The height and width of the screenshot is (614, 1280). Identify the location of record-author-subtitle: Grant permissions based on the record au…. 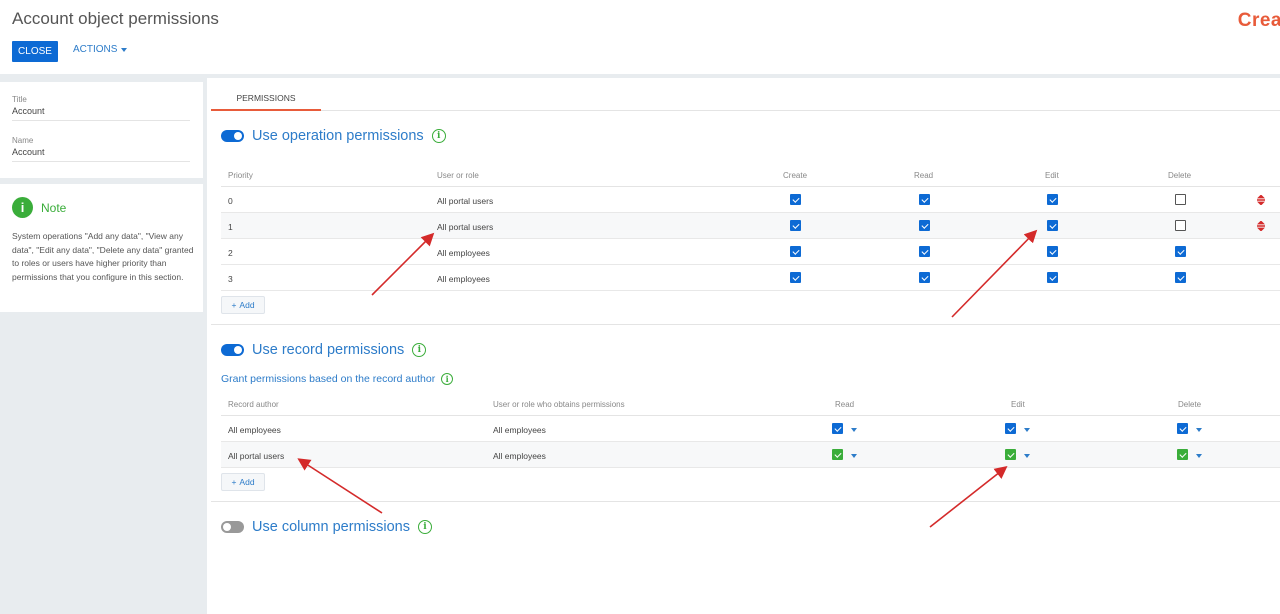
(328, 379).